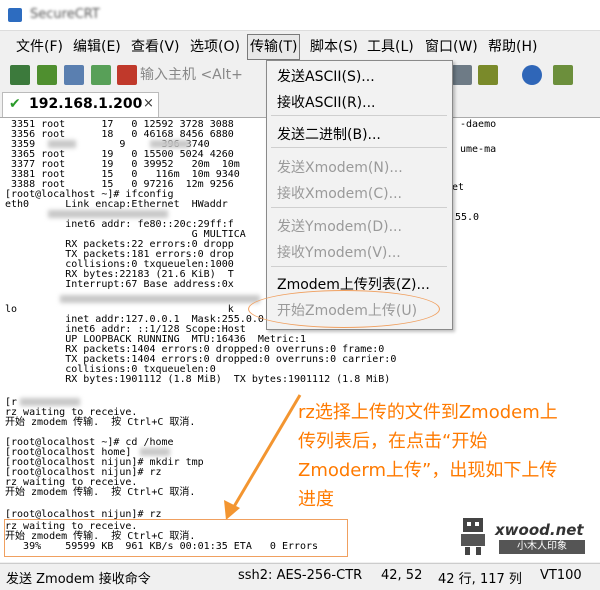 The height and width of the screenshot is (590, 600). I want to click on reconnect-icon, so click(101, 75).